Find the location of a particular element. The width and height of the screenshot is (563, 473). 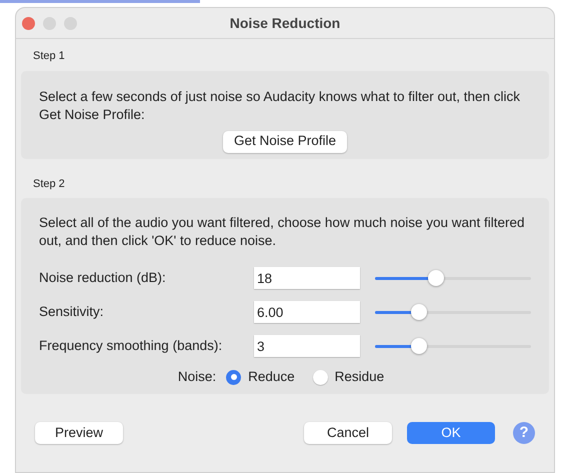

value-field: 3 is located at coordinates (307, 346).